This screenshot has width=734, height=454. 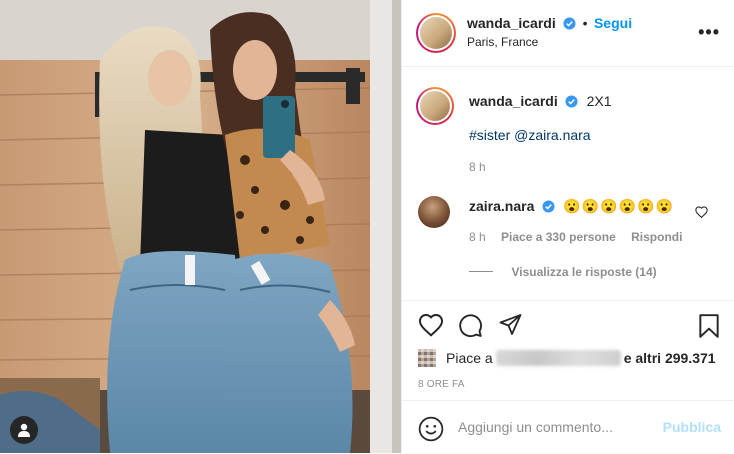 I want to click on follow-button: Segui, so click(x=613, y=23).